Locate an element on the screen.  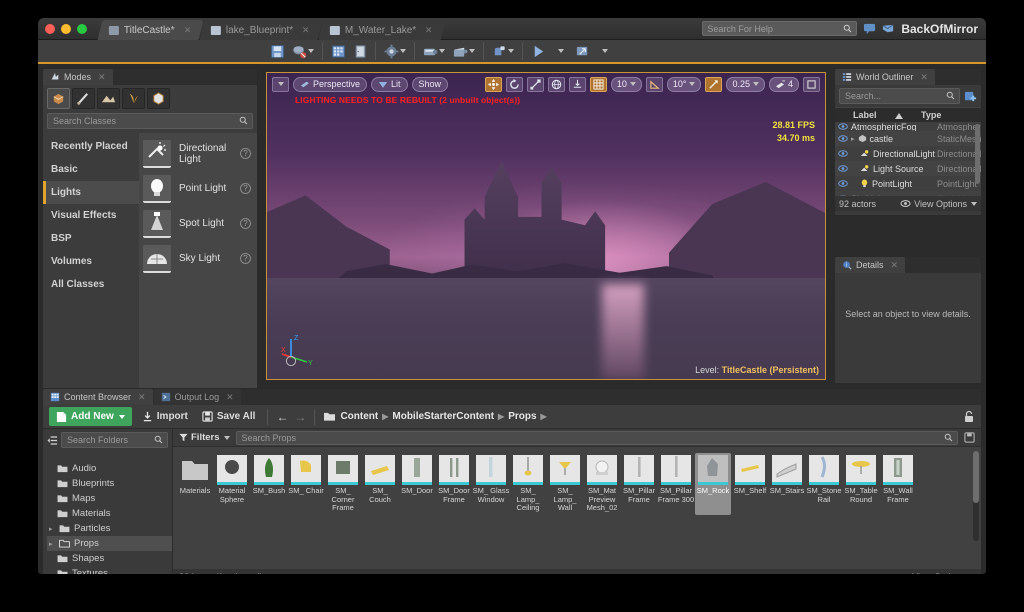
user-name-label: BackOfMirror is located at coordinates (939, 29).